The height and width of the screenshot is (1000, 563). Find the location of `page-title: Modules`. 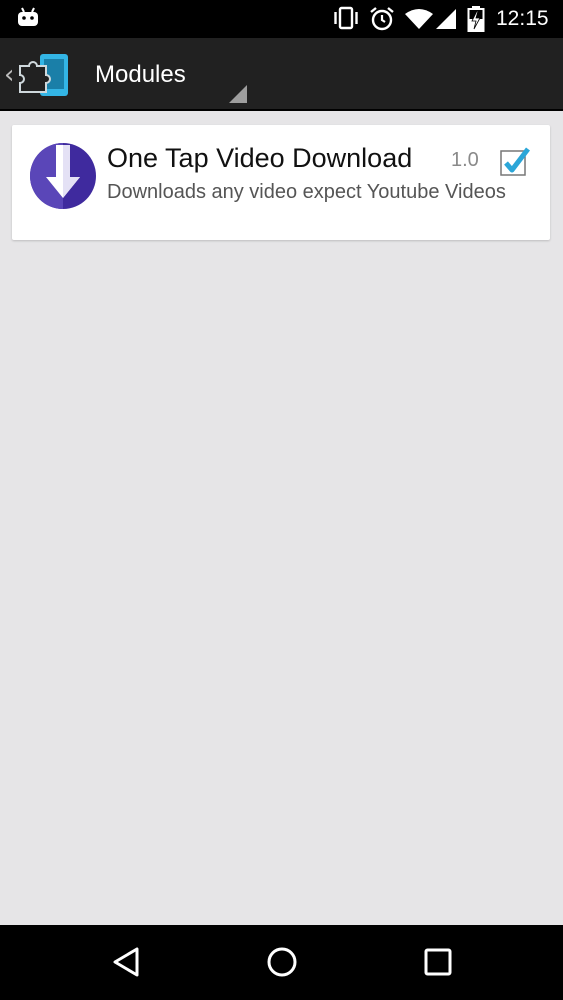

page-title: Modules is located at coordinates (140, 75).